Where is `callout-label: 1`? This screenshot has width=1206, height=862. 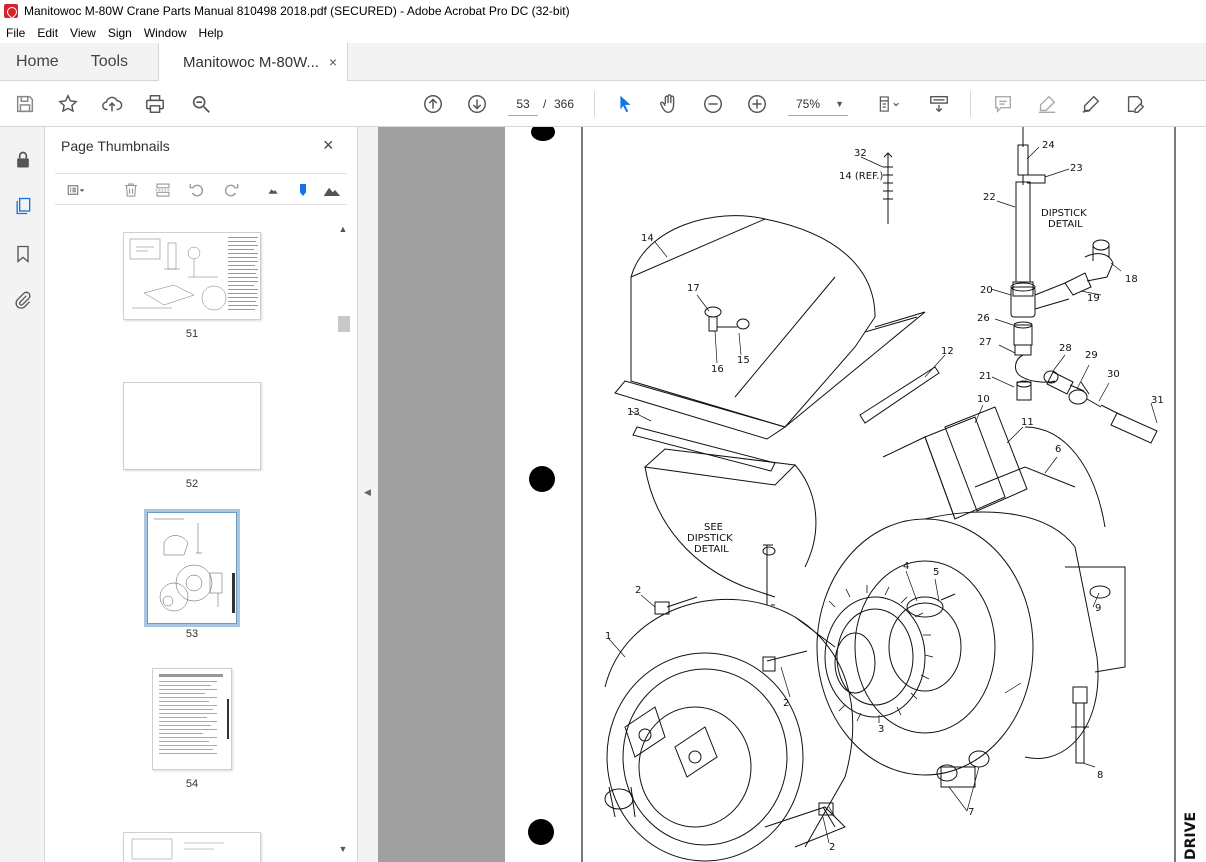
callout-label: 1 is located at coordinates (608, 636).